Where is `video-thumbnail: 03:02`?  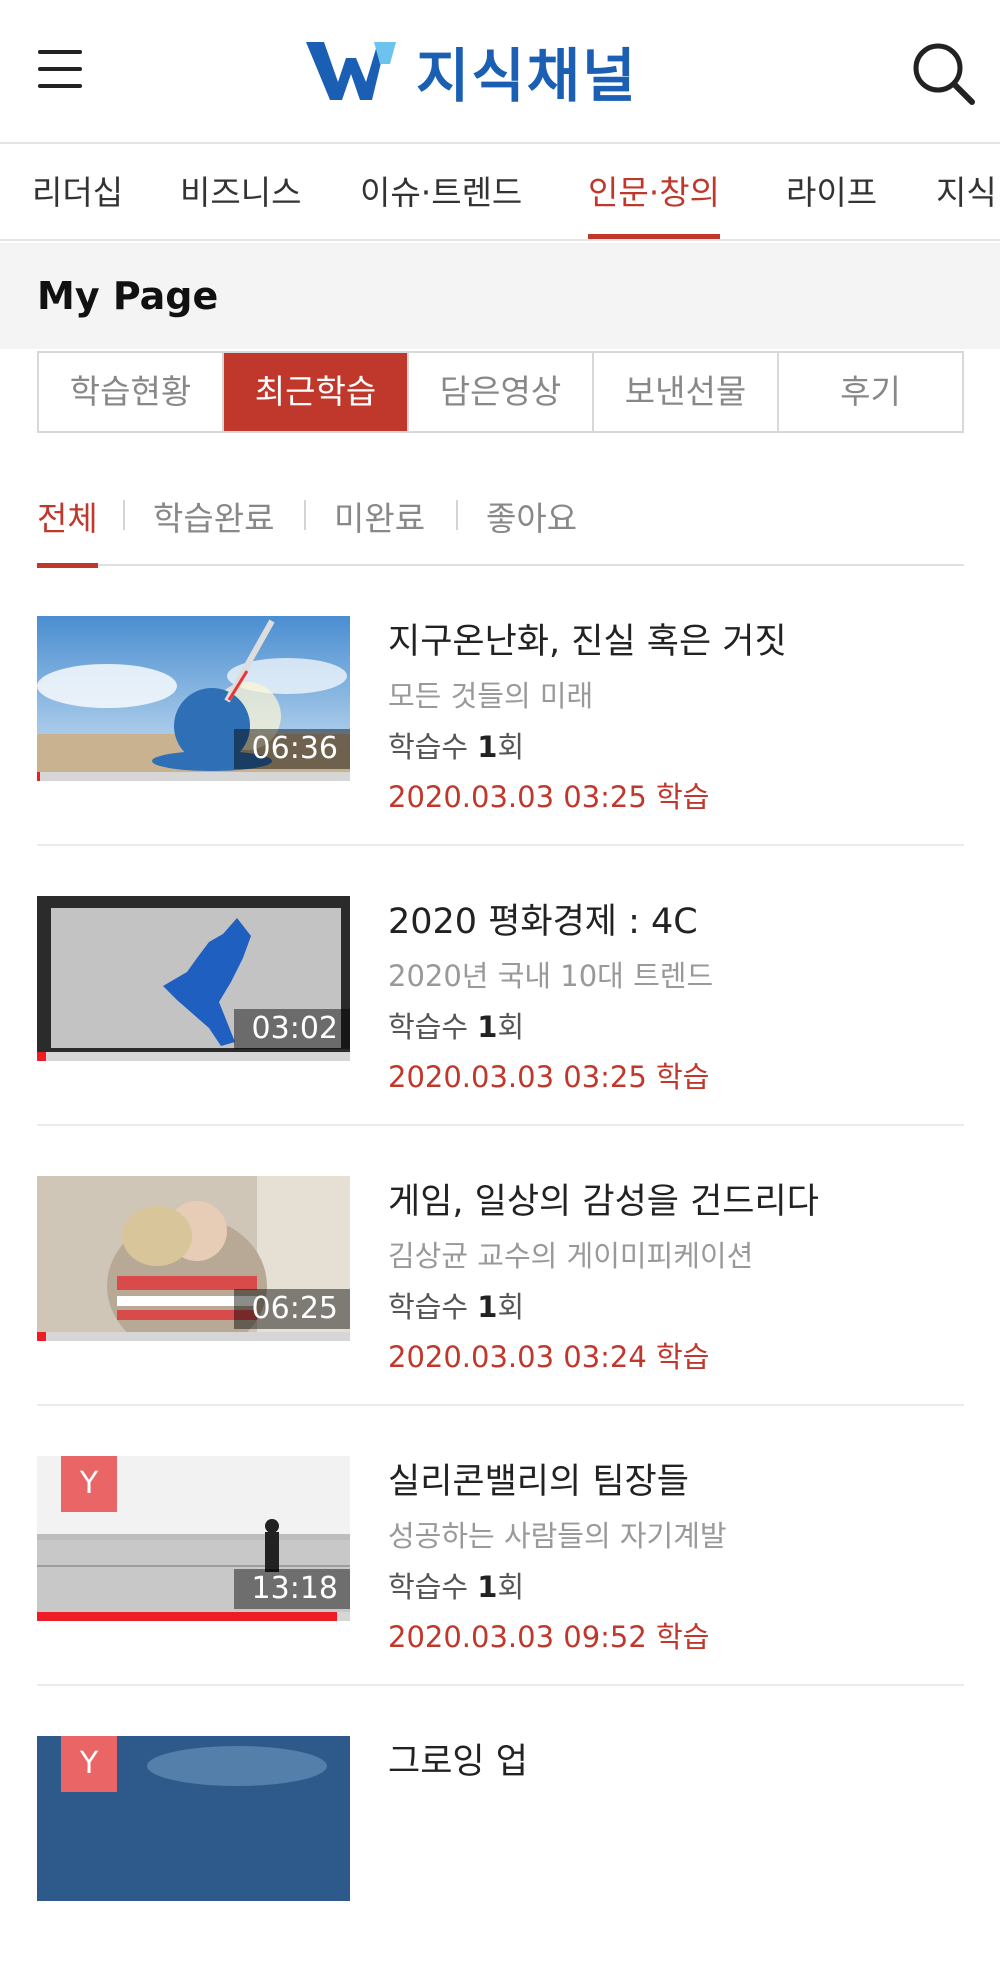
video-thumbnail: 03:02 is located at coordinates (193, 978).